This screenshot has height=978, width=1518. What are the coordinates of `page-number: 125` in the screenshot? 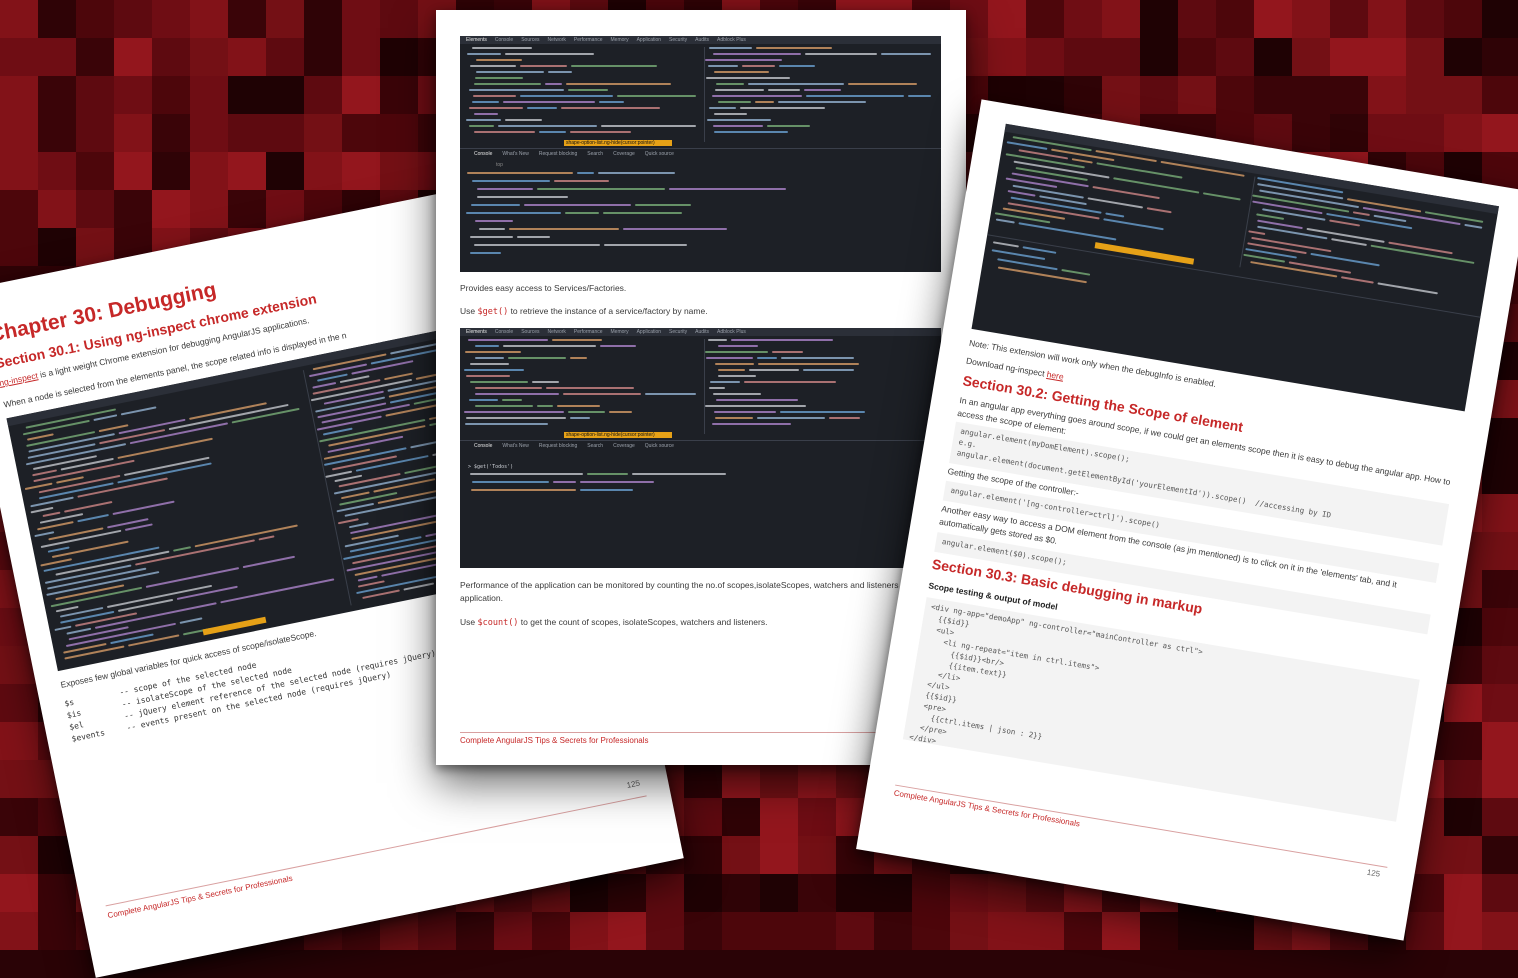 It's located at (633, 784).